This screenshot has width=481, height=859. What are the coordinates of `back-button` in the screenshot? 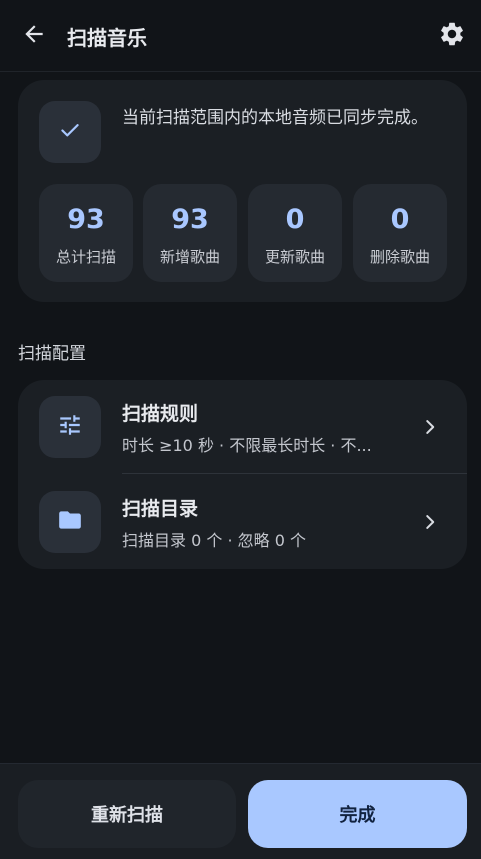 It's located at (34, 36).